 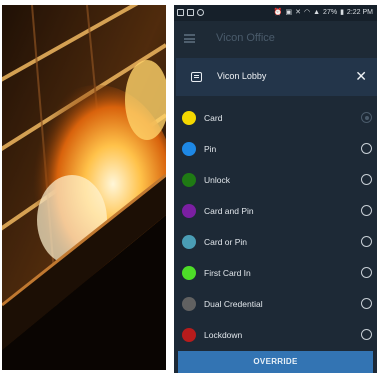 I want to click on battery-text: 27%, so click(x=330, y=12).